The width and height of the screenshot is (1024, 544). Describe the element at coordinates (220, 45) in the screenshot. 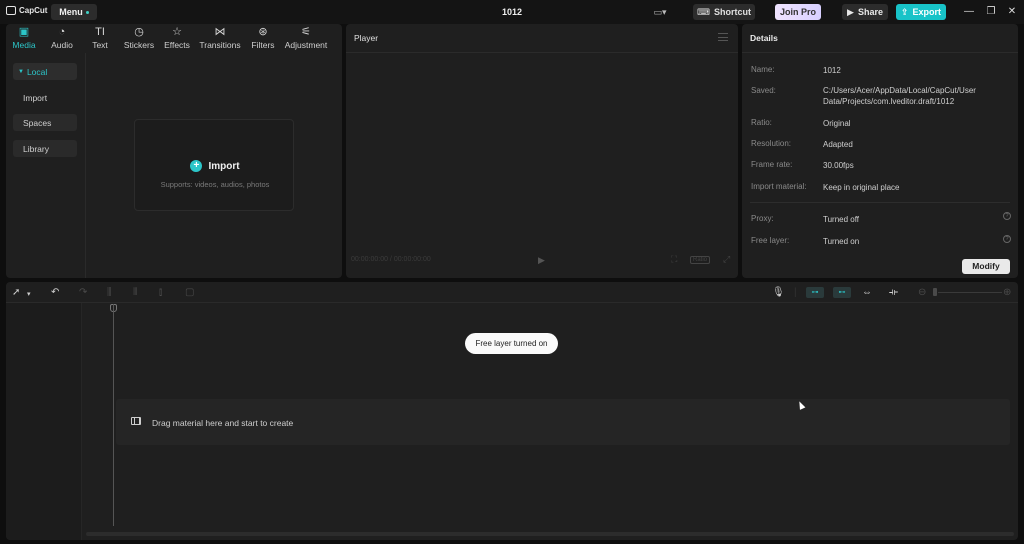

I see `tab-label: Transitions` at that location.